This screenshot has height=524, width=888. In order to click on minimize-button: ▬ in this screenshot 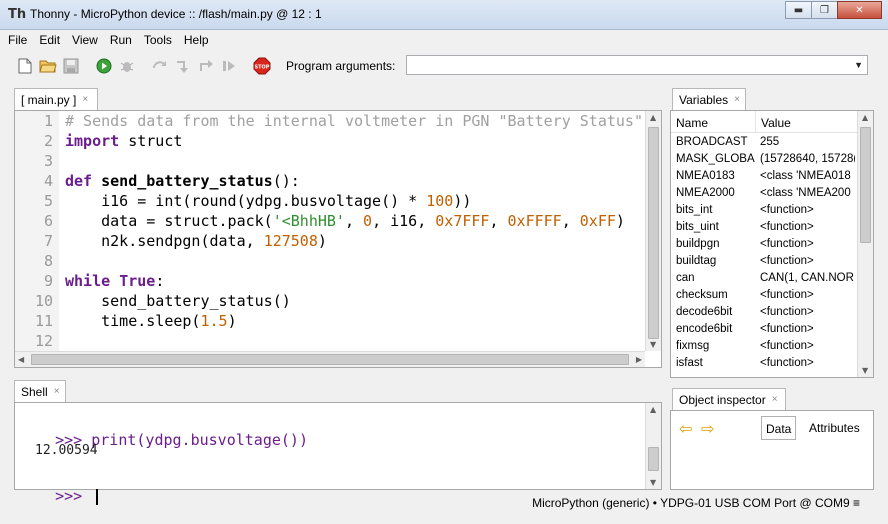, I will do `click(798, 10)`.